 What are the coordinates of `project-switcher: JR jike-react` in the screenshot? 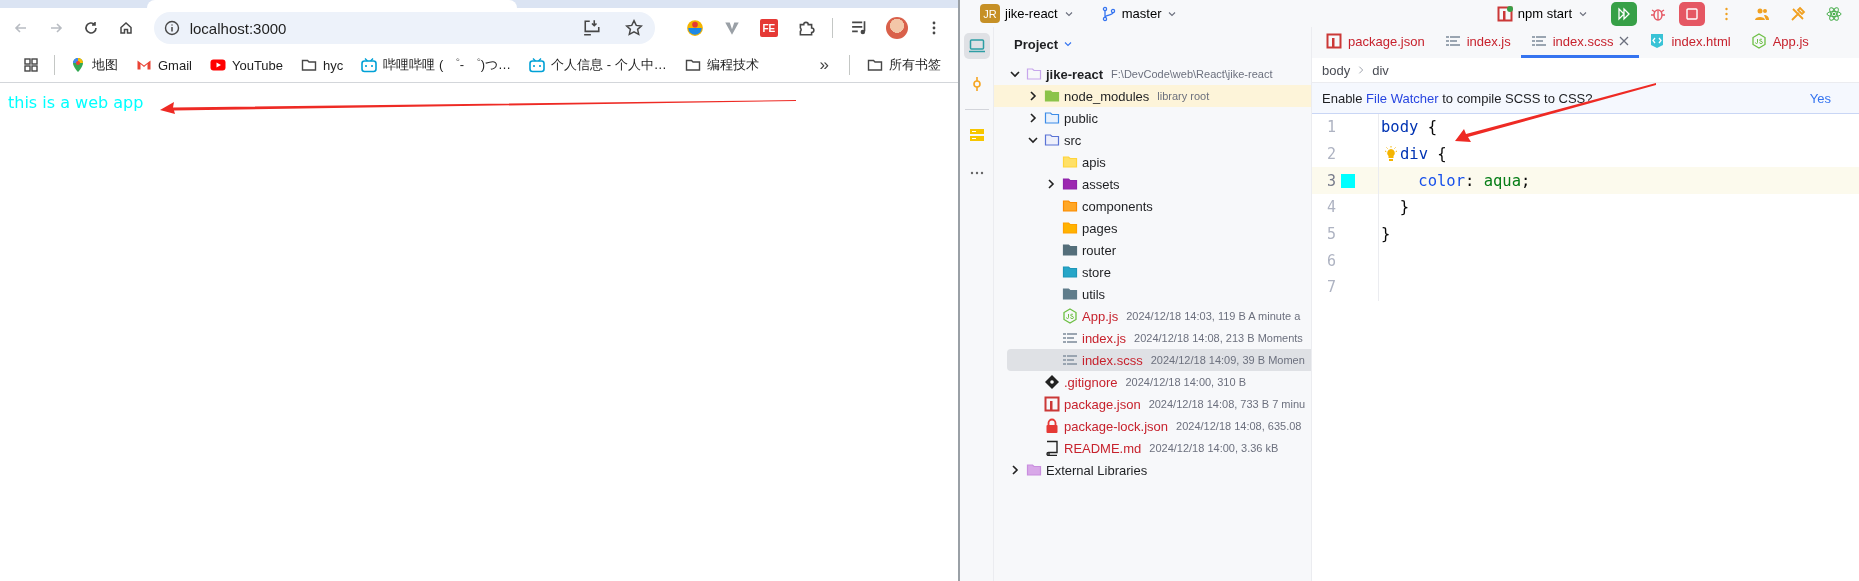 It's located at (1027, 13).